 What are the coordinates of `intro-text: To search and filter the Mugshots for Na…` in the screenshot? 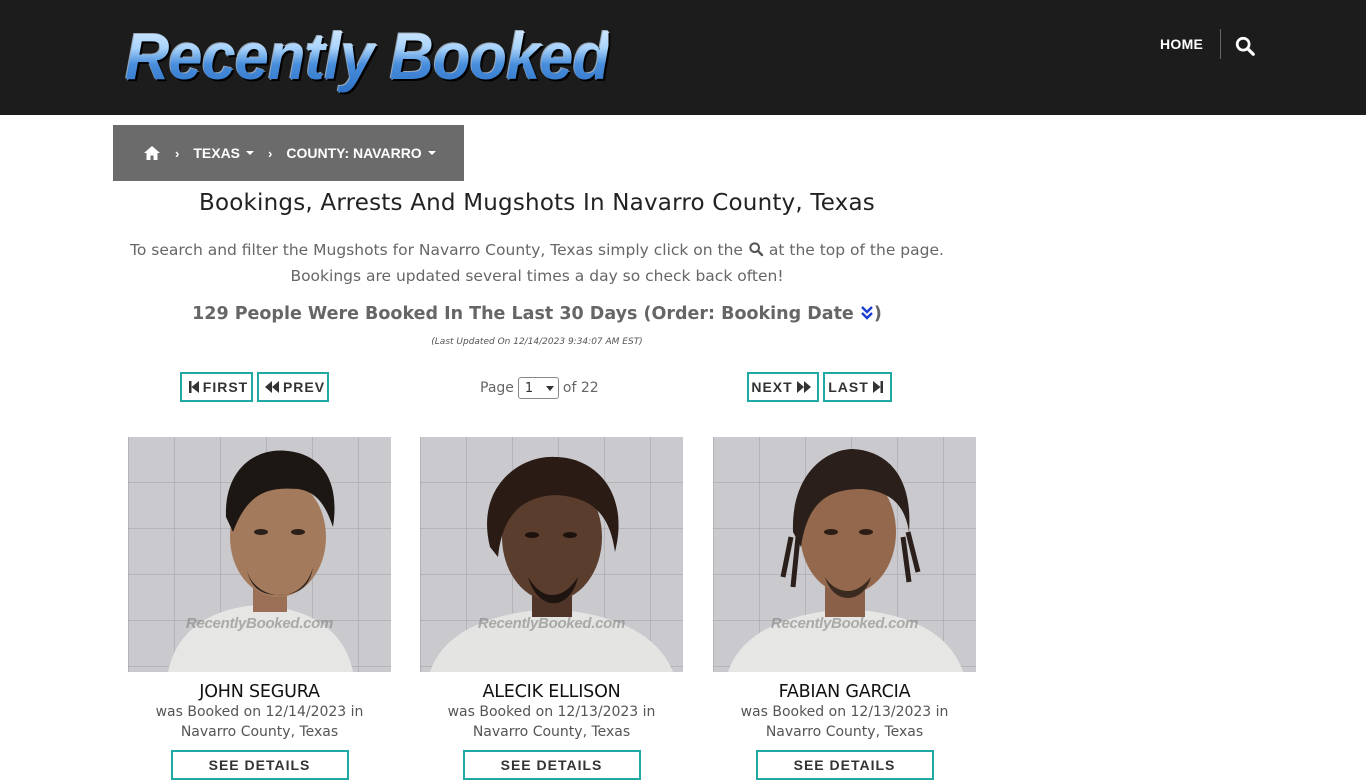 It's located at (537, 263).